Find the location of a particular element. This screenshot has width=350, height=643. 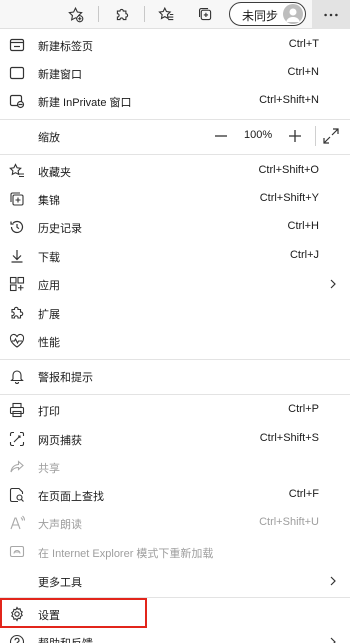

menu-item-label: 在页面上查找 is located at coordinates (71, 497).